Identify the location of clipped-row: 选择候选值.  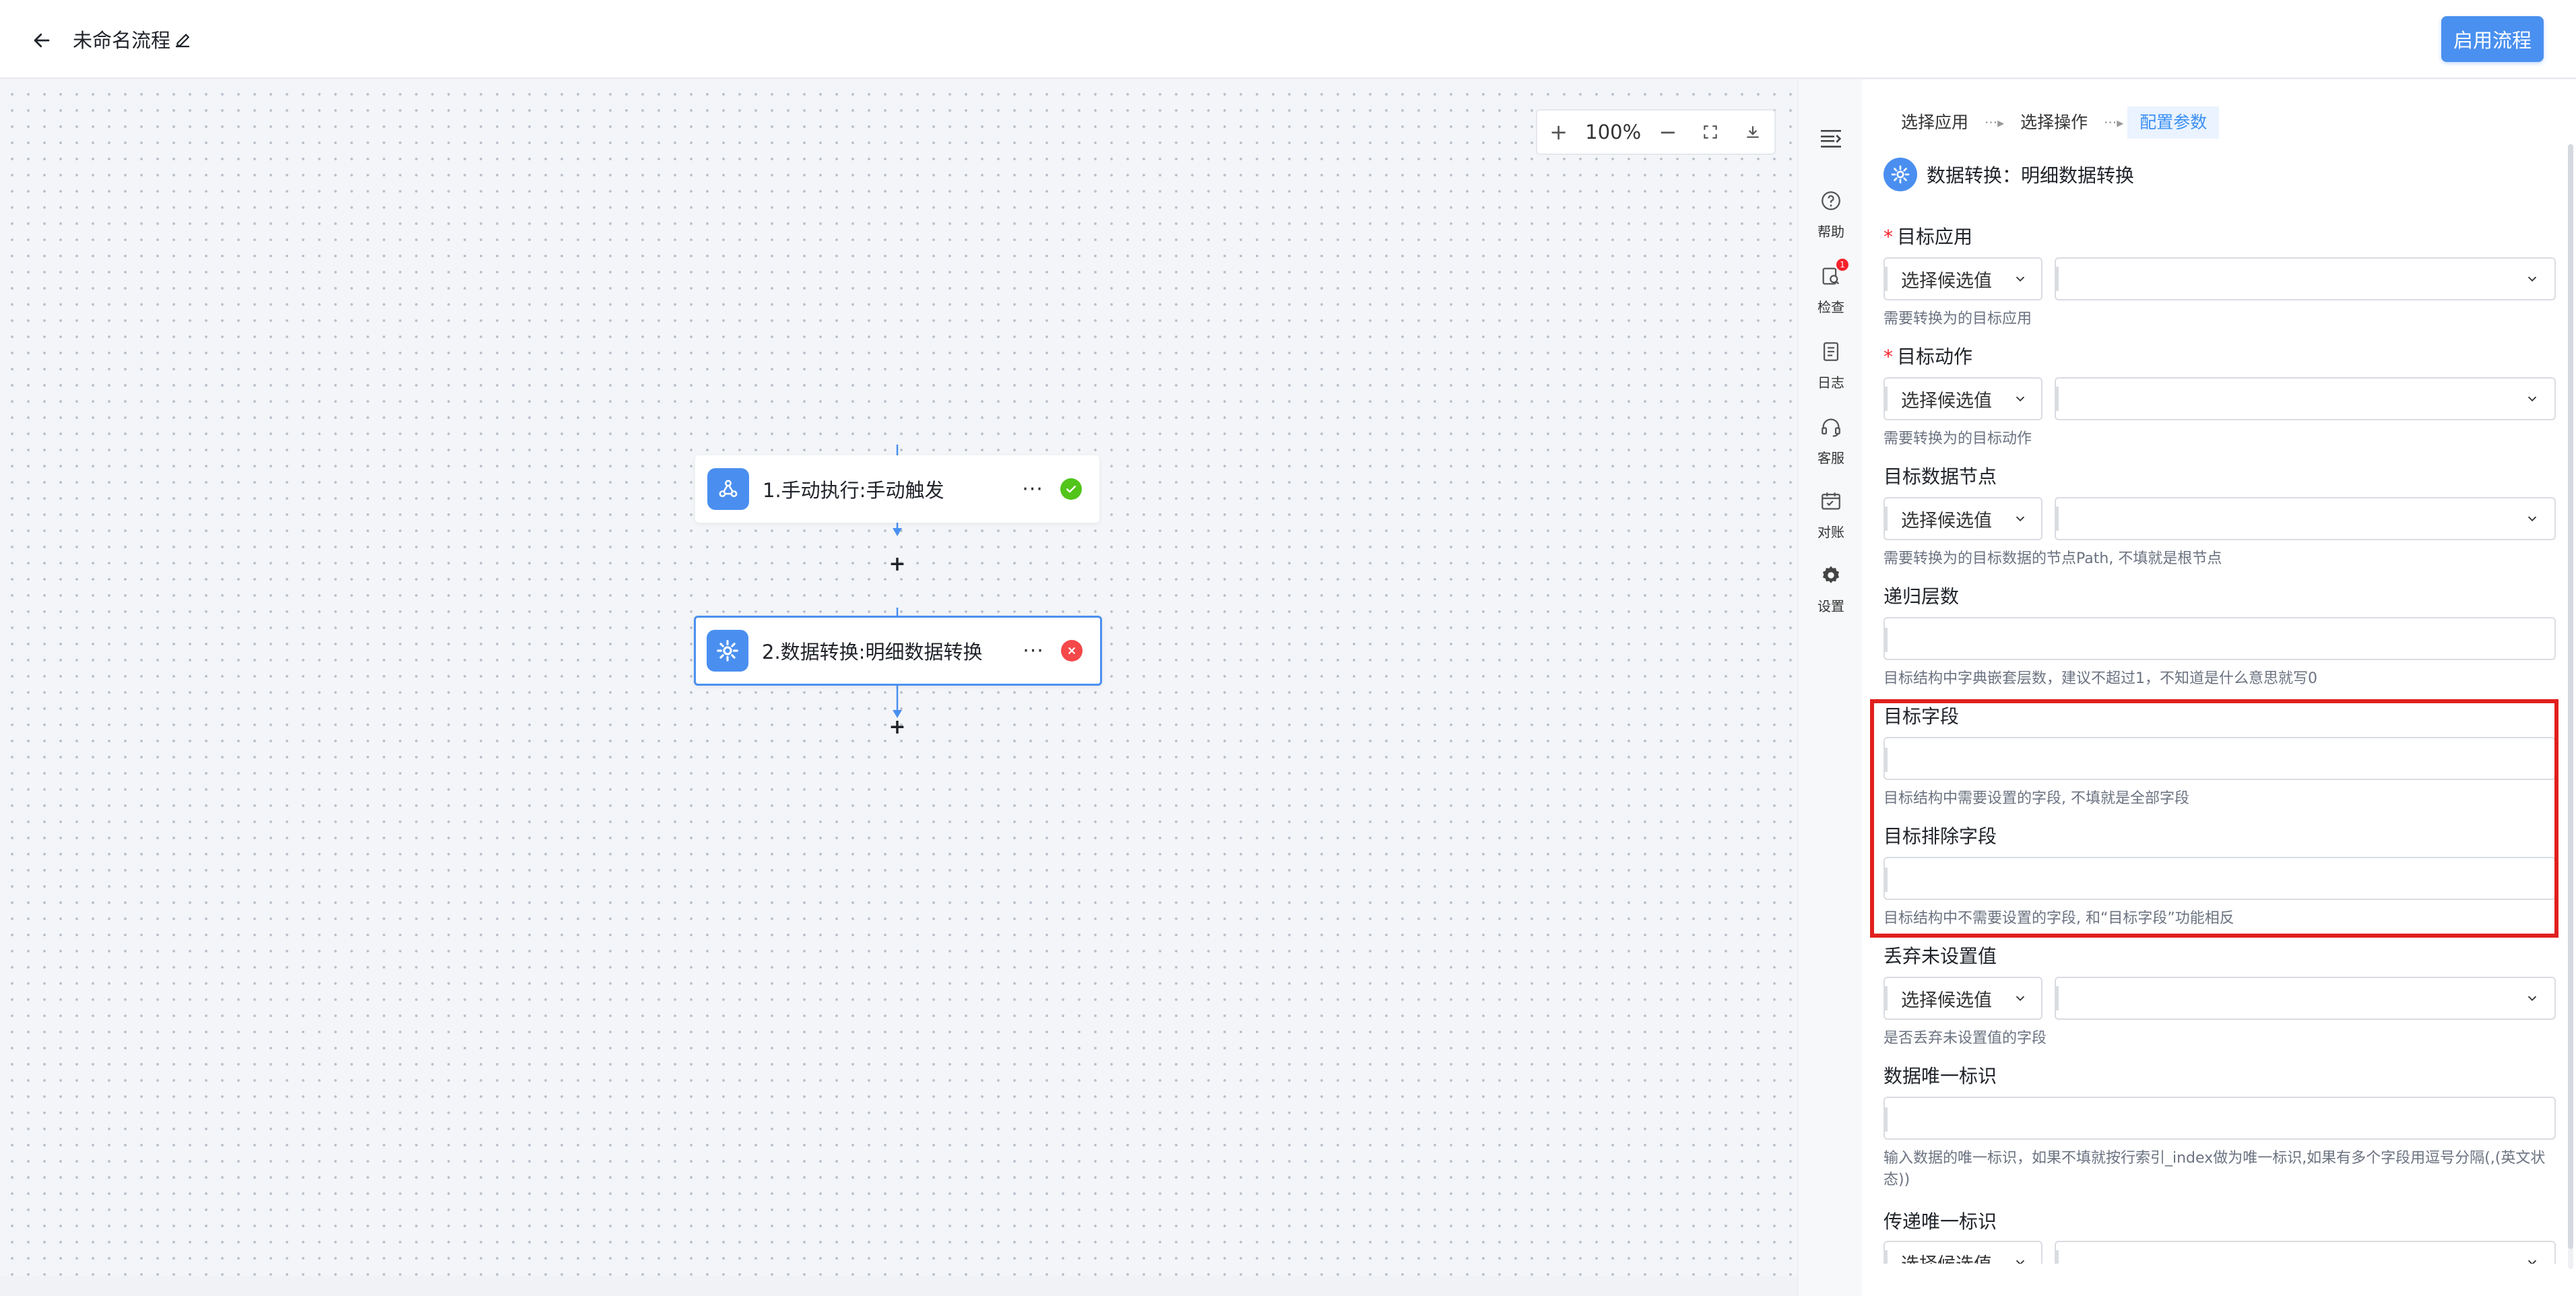
(2219, 1252).